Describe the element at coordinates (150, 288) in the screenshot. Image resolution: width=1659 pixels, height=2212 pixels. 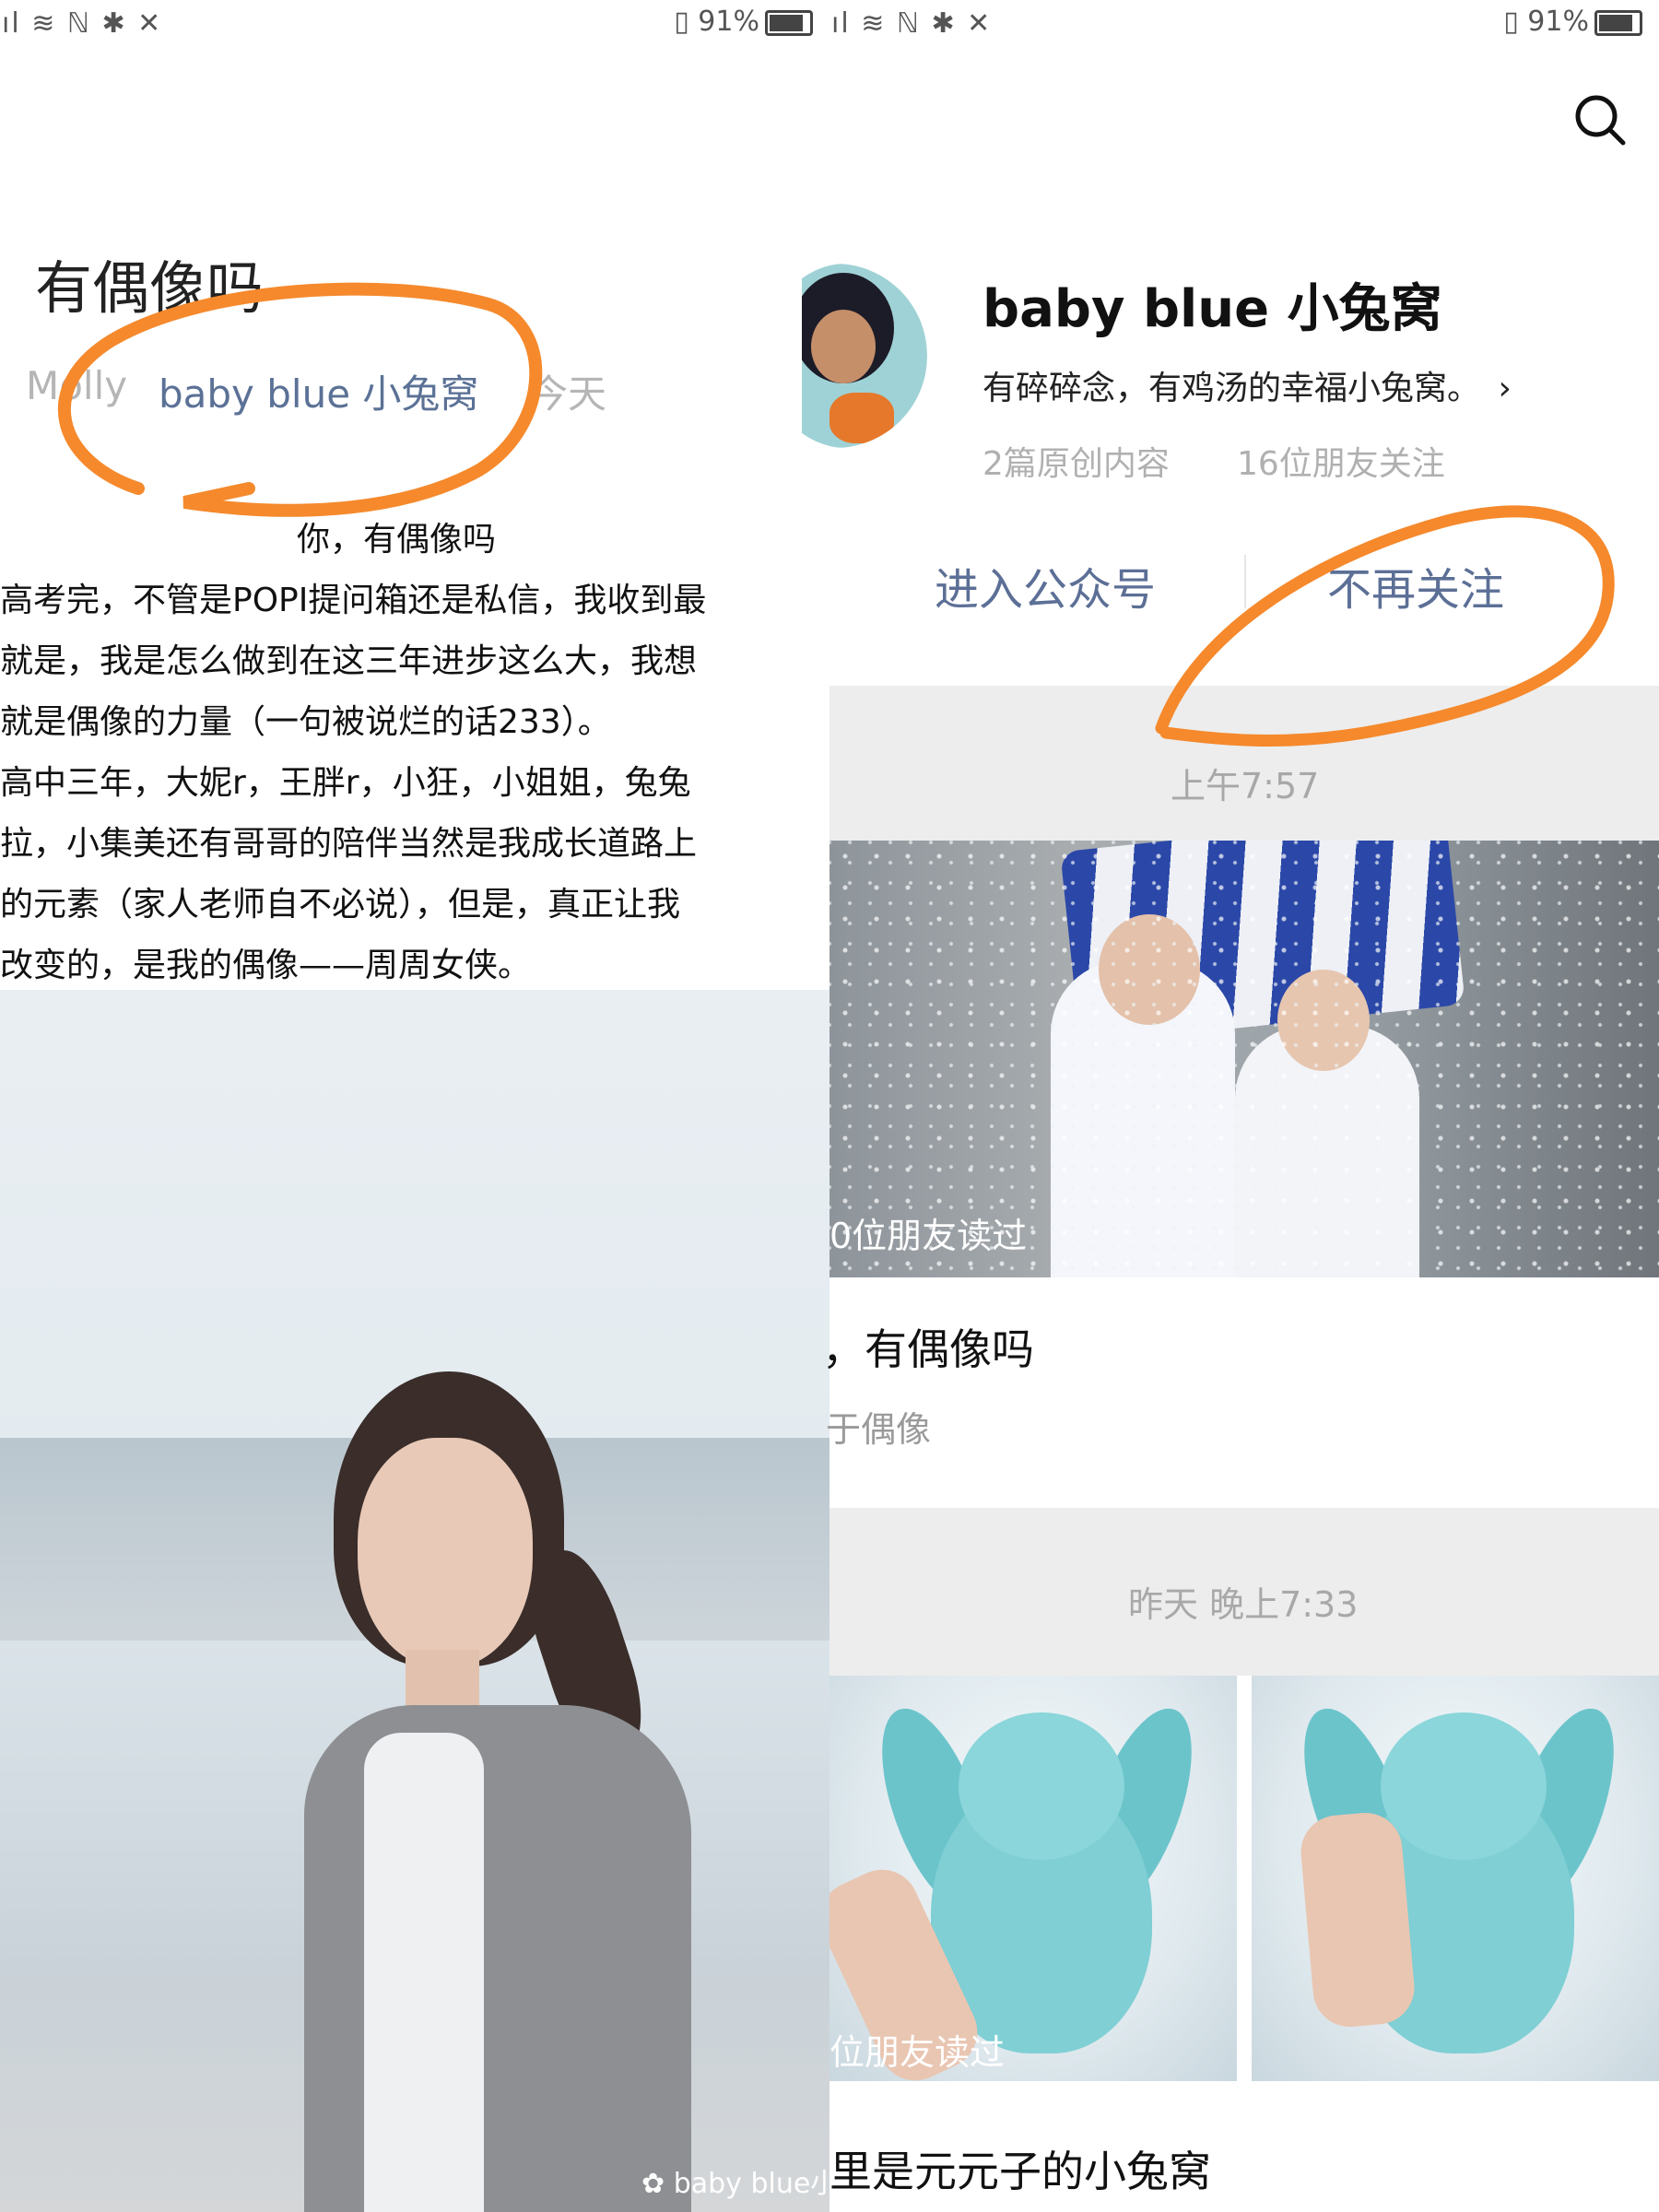
I see `article-title: 有偶像吗` at that location.